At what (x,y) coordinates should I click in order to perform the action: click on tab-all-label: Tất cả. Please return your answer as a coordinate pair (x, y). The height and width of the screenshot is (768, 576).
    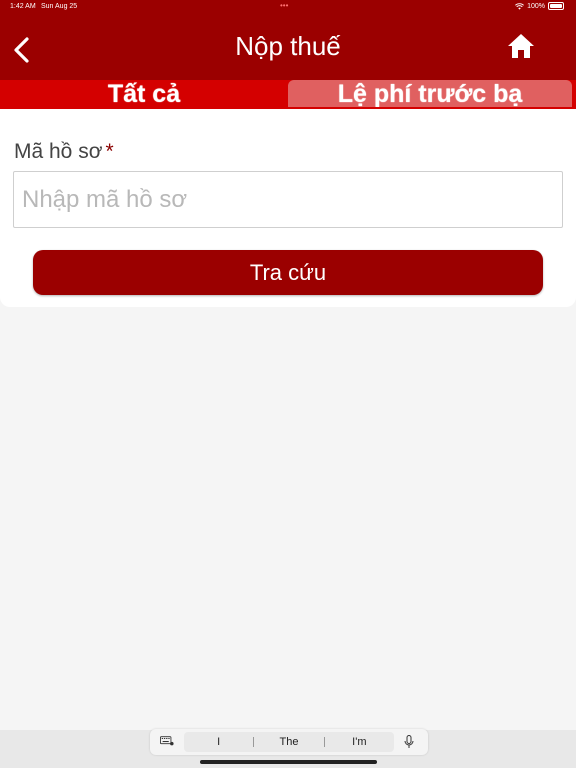
    Looking at the image, I should click on (144, 93).